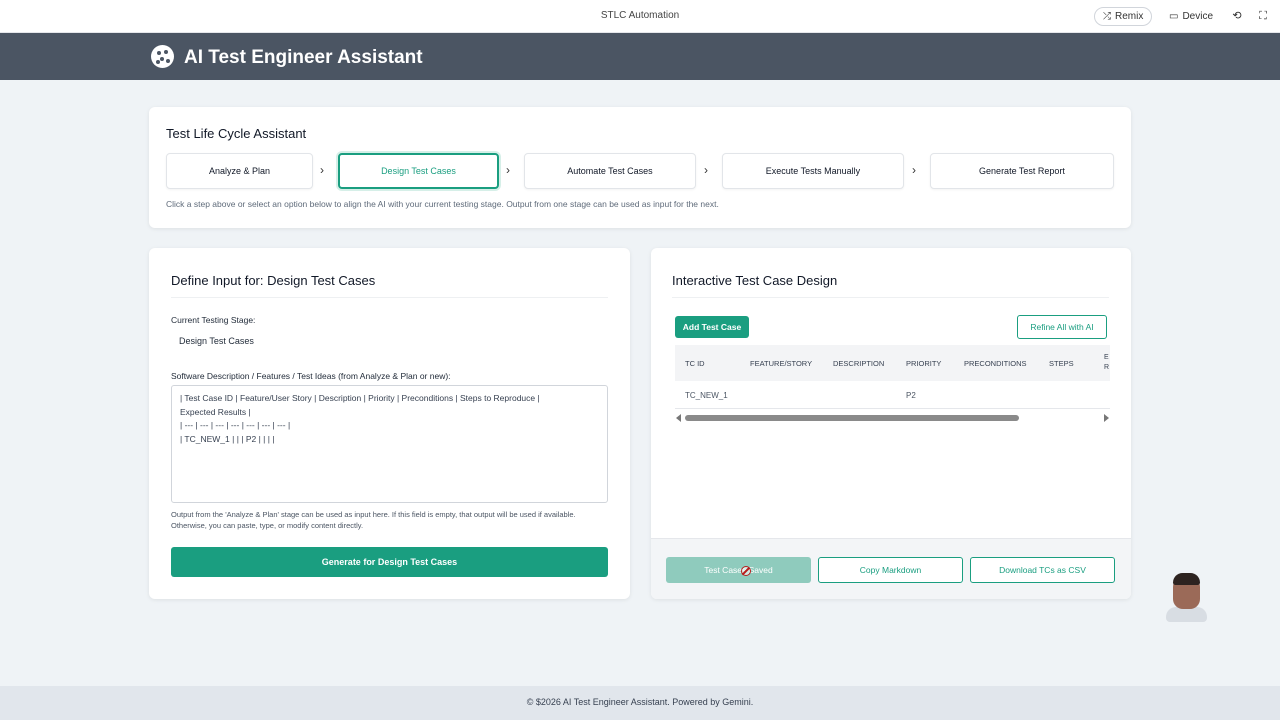  What do you see at coordinates (1106, 418) in the screenshot?
I see `scroll-right-icon` at bounding box center [1106, 418].